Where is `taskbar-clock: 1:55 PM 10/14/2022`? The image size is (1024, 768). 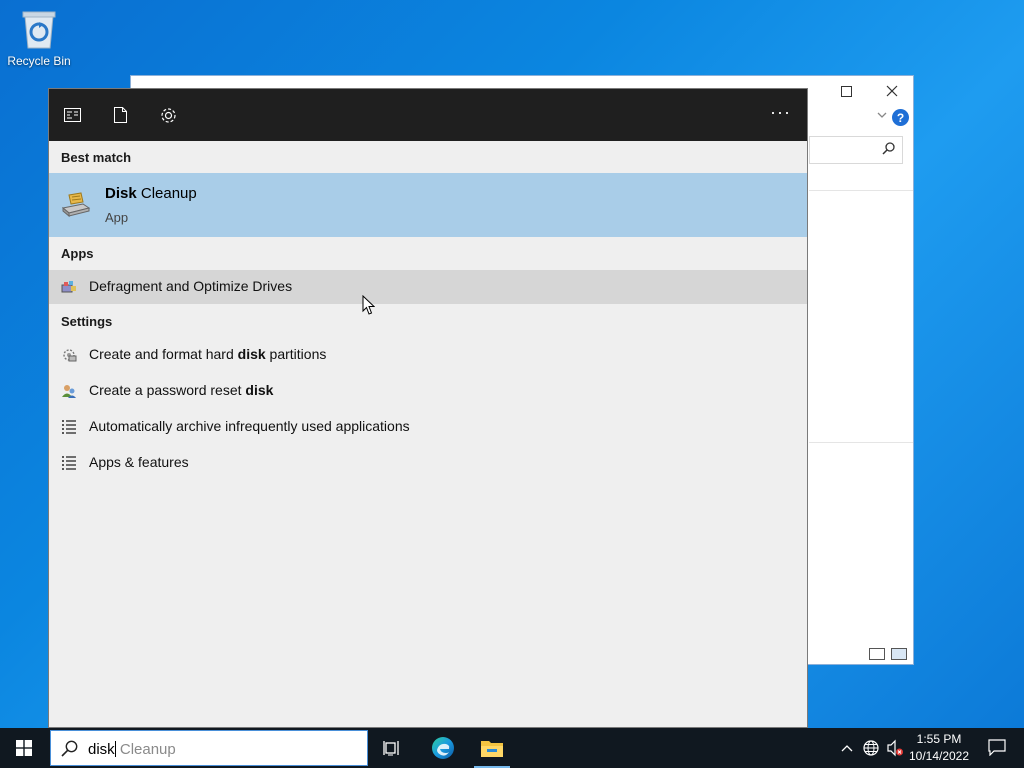 taskbar-clock: 1:55 PM 10/14/2022 is located at coordinates (939, 748).